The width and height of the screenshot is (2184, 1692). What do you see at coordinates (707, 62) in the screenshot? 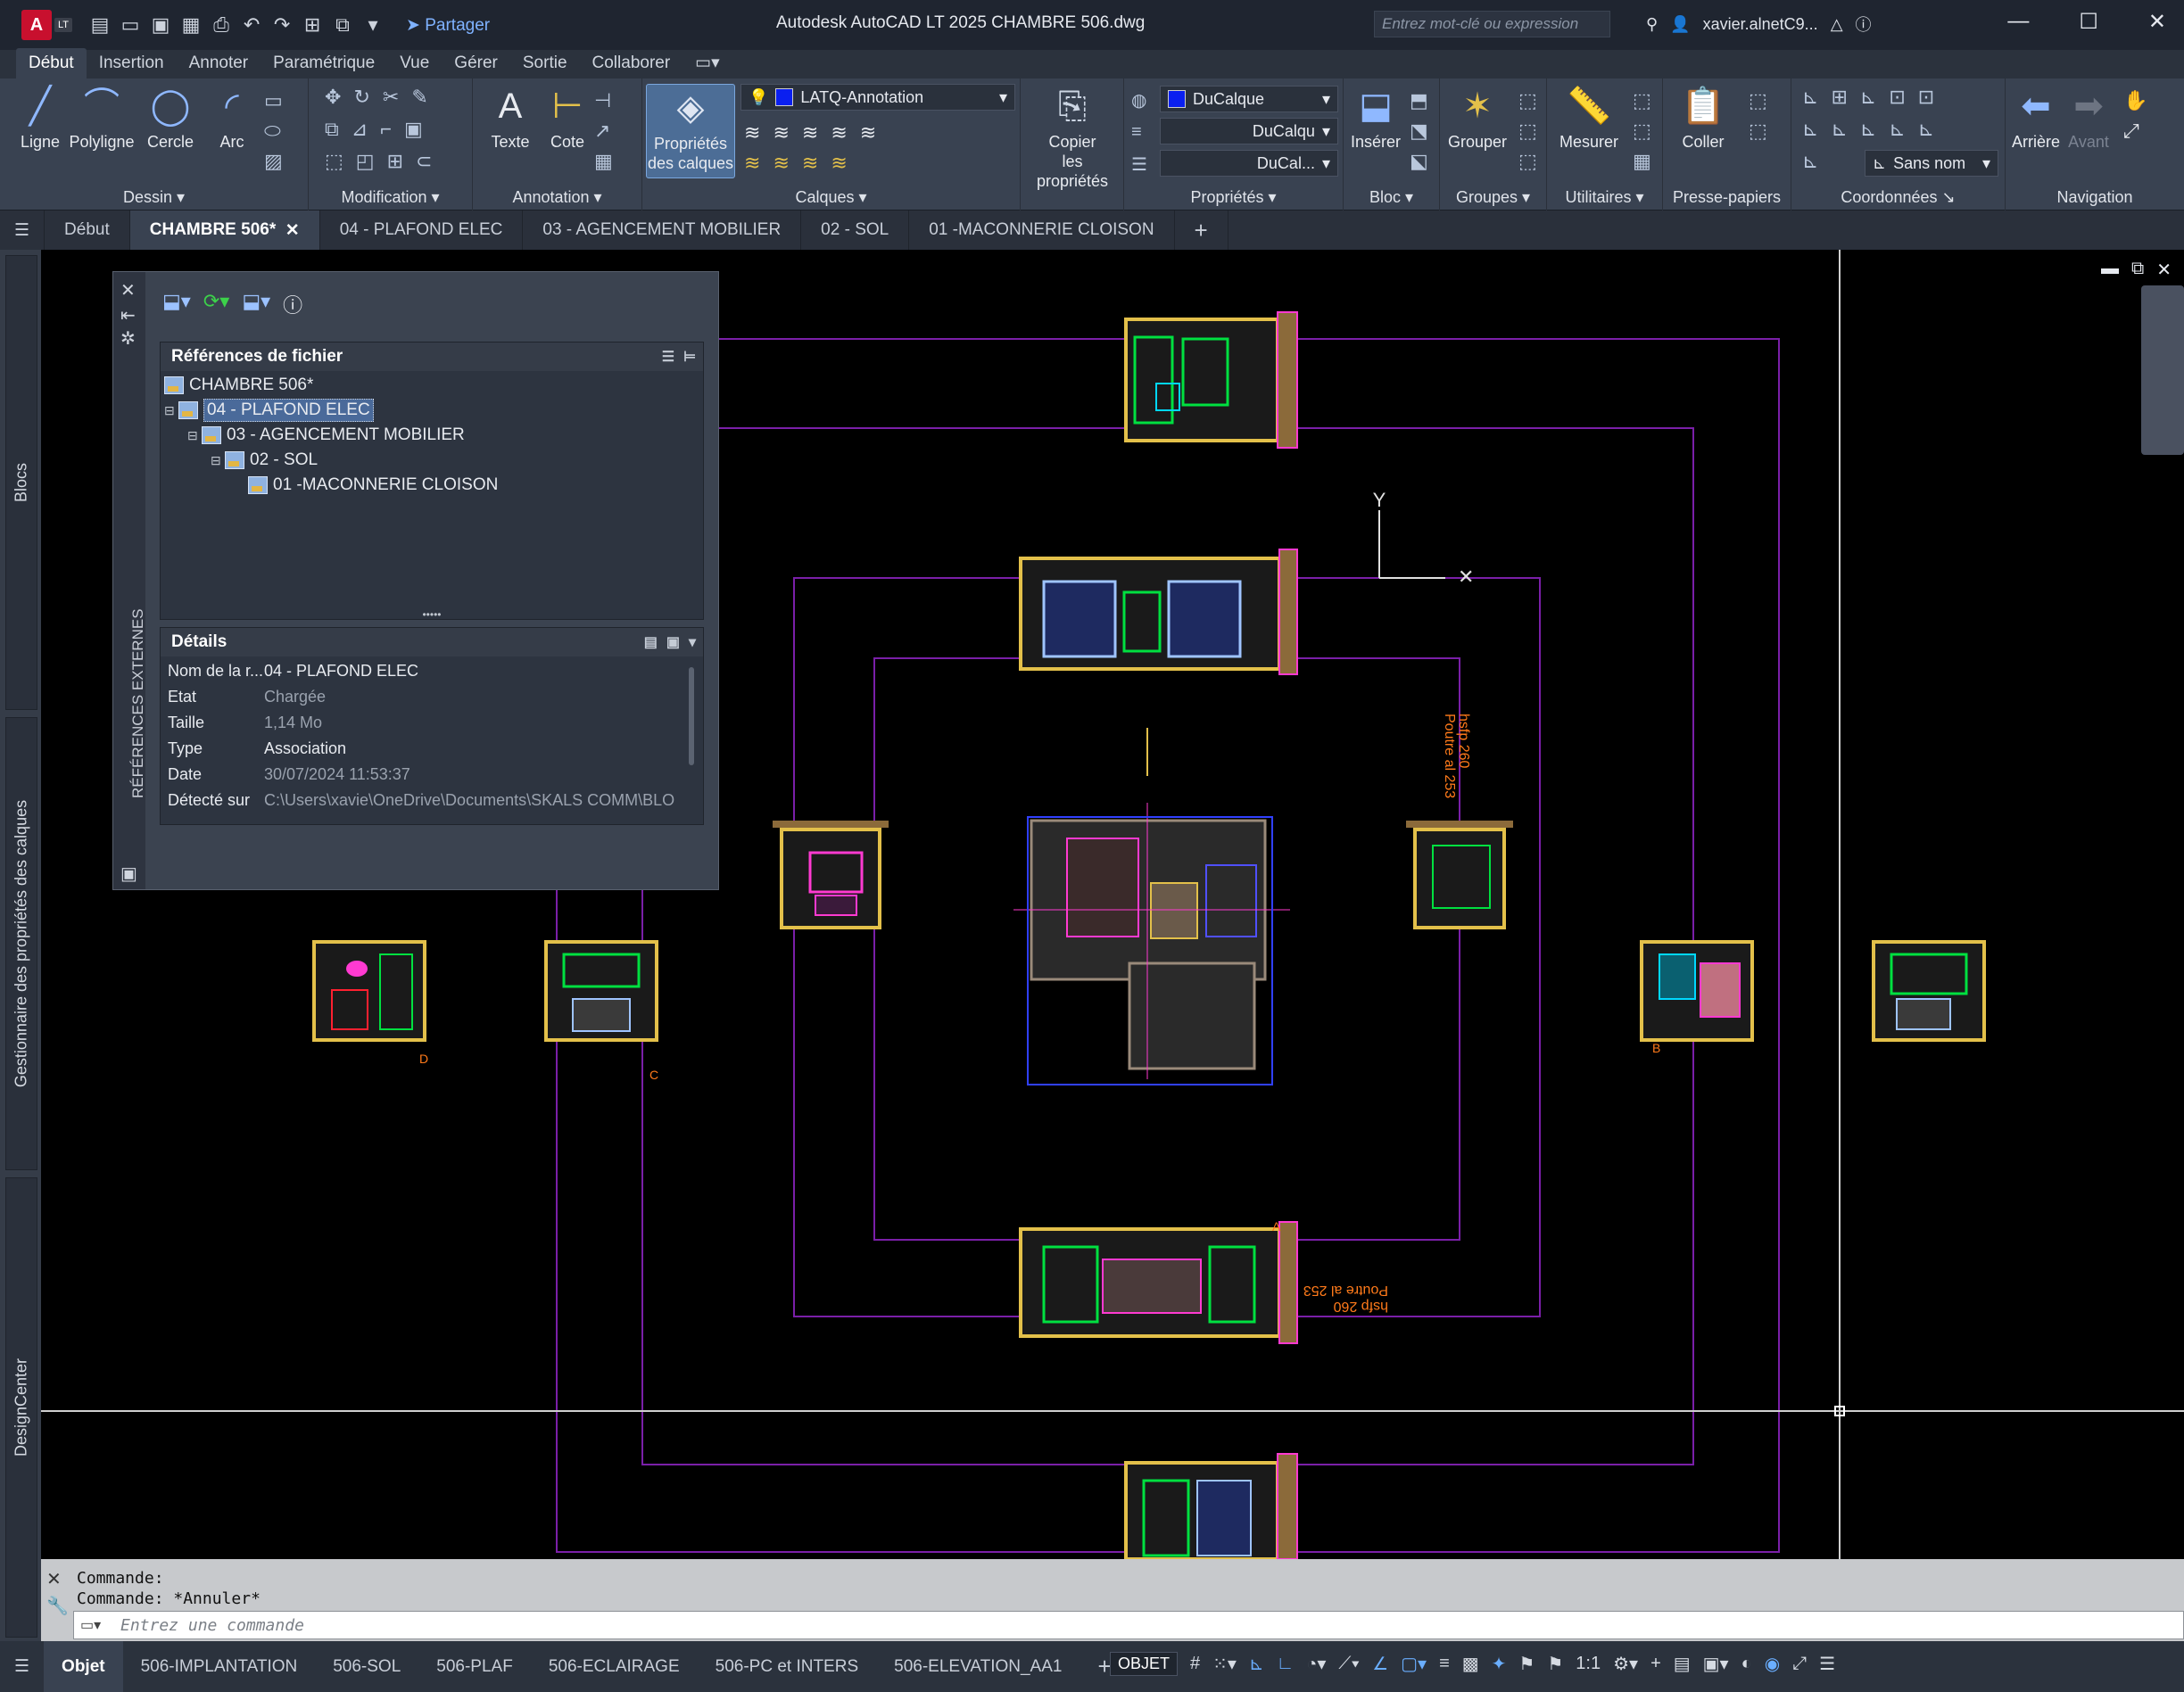
I see `ribbon-options-icon: ▭▾` at bounding box center [707, 62].